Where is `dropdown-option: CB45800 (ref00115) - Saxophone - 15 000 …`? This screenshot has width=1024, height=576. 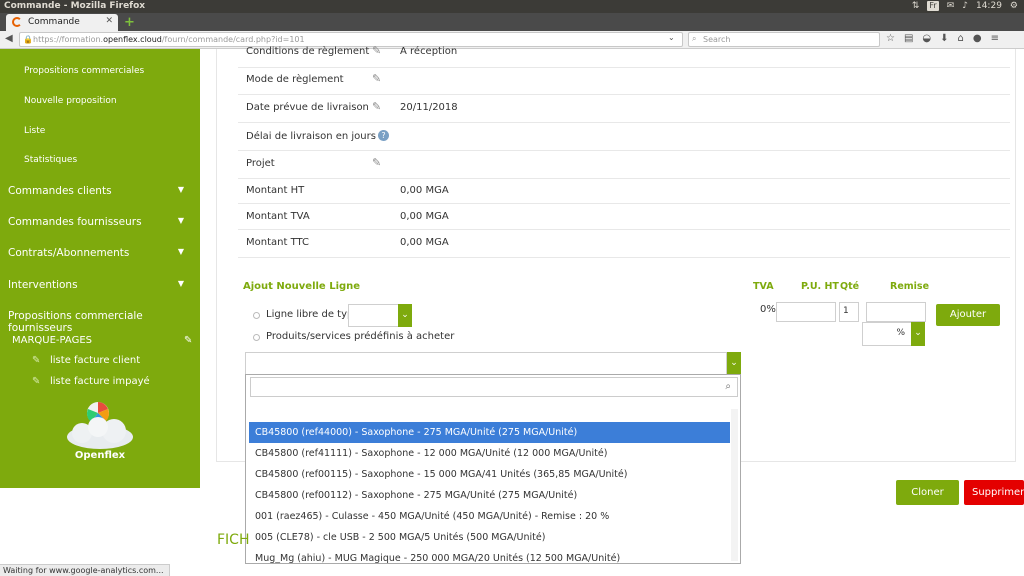 dropdown-option: CB45800 (ref00115) - Saxophone - 15 000 … is located at coordinates (489, 474).